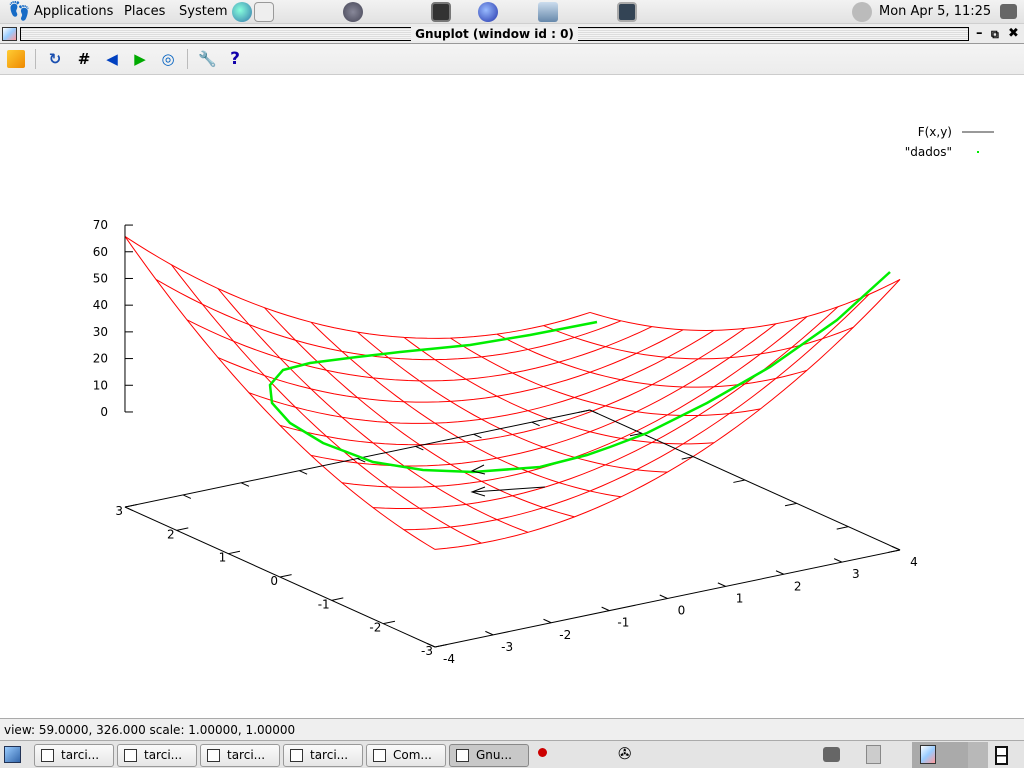 The image size is (1024, 768). Describe the element at coordinates (935, 11) in the screenshot. I see `clock: Mon Apr 5, 11:25` at that location.